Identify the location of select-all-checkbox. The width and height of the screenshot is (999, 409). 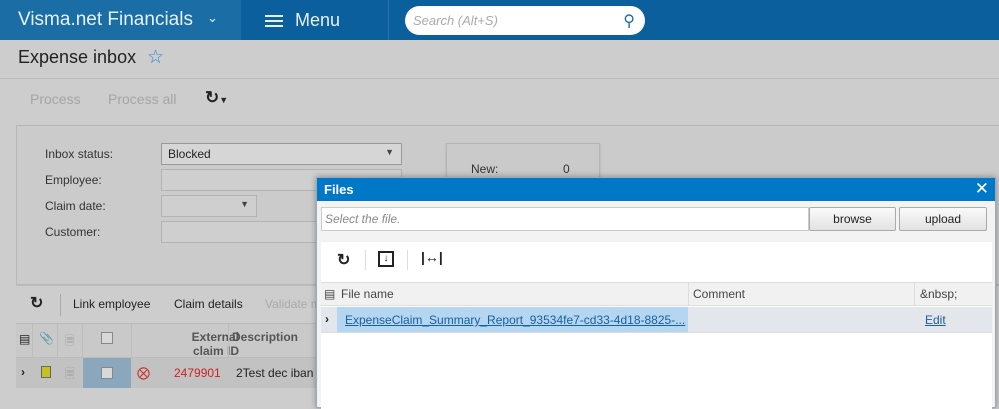
(107, 338).